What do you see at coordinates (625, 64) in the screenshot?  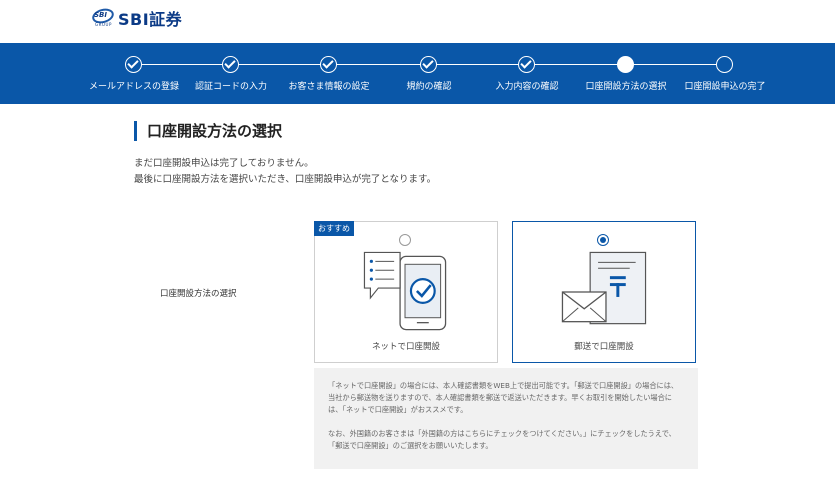 I see `step-6-current-icon` at bounding box center [625, 64].